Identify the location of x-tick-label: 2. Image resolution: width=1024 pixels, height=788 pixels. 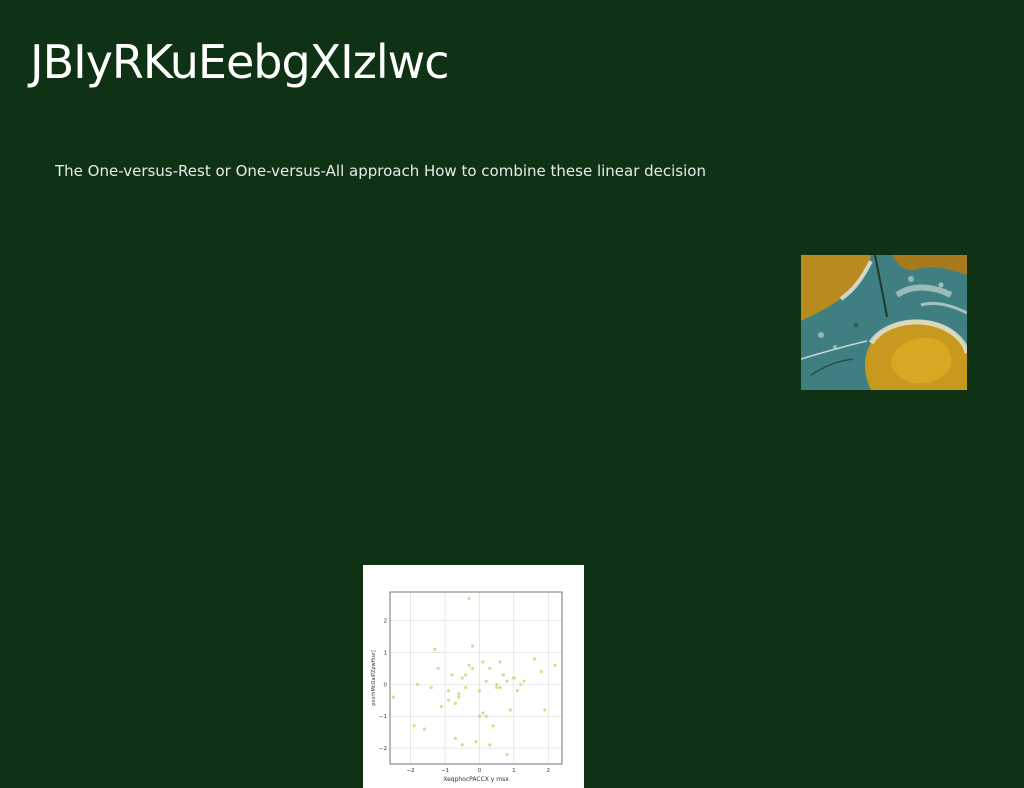
(548, 771).